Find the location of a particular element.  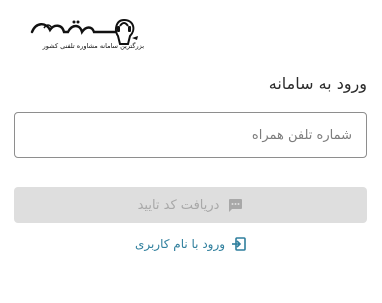

get-verification-code-button: دریافت کد تایید is located at coordinates (190, 205).